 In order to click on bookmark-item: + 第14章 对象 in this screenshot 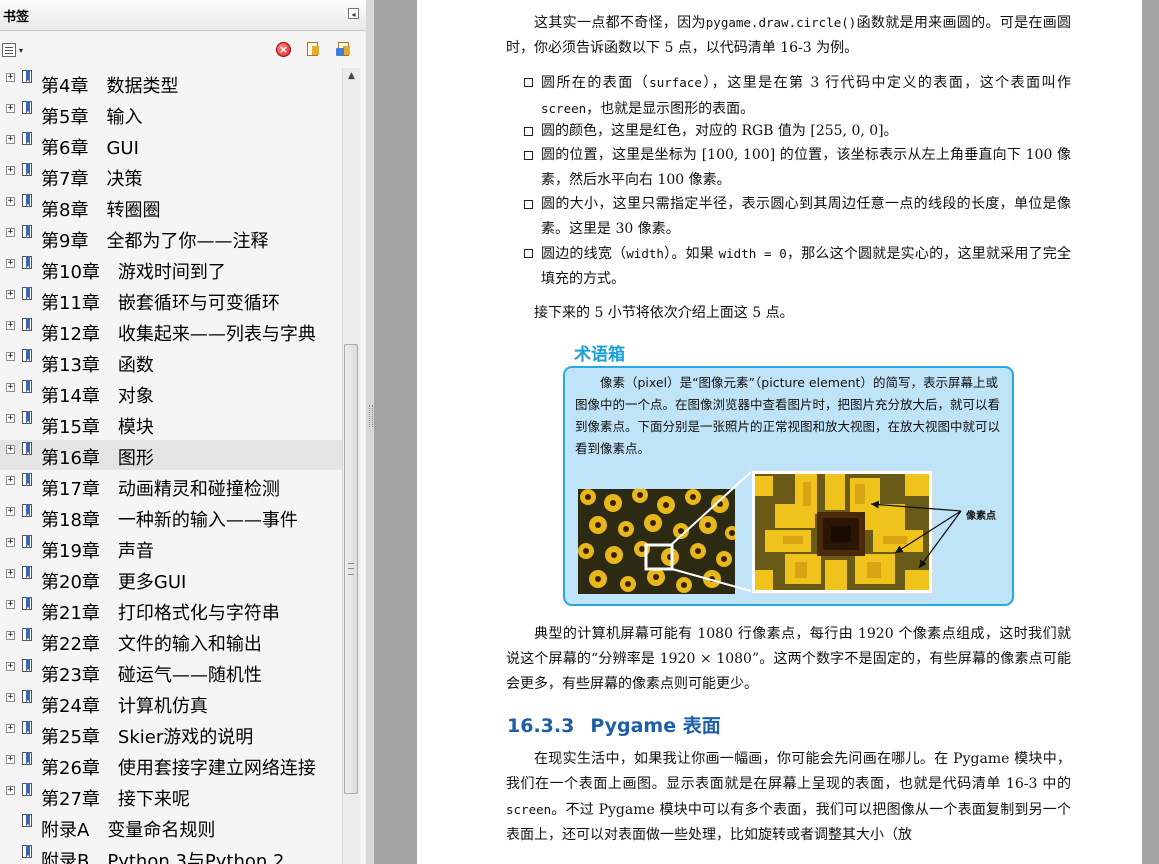, I will do `click(171, 393)`.